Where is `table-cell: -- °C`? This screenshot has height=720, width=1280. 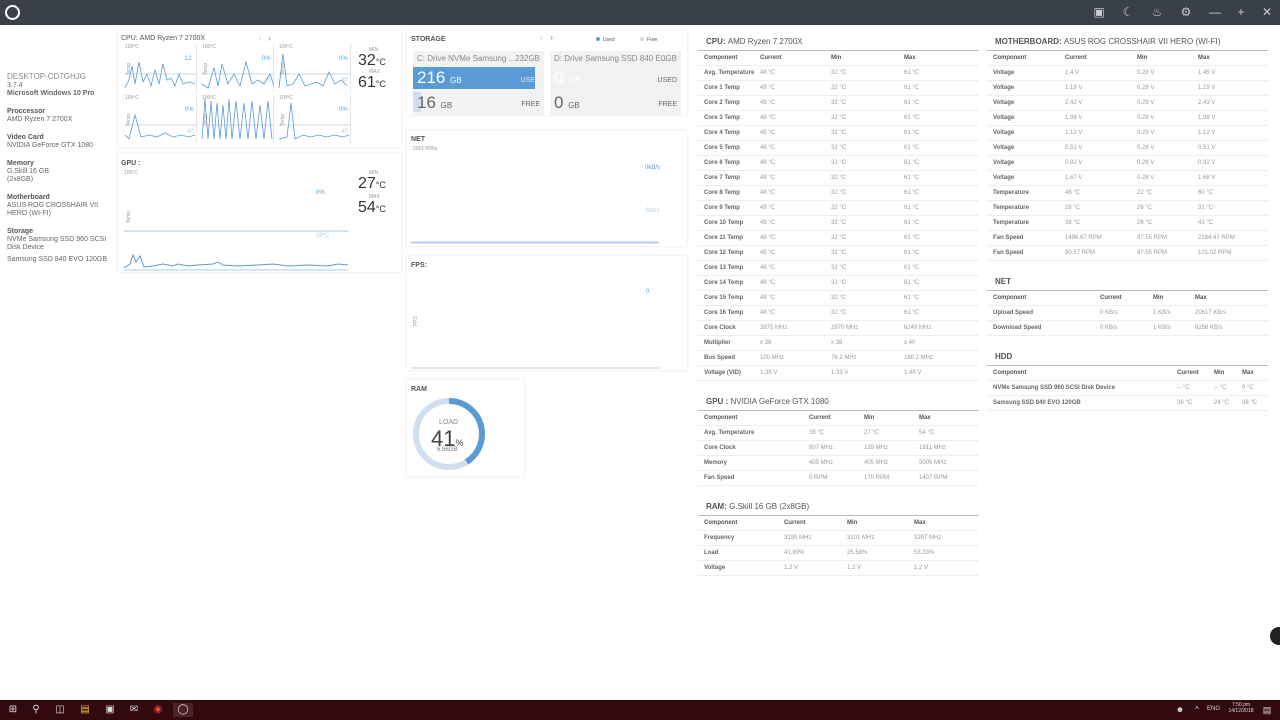 table-cell: -- °C is located at coordinates (1183, 388).